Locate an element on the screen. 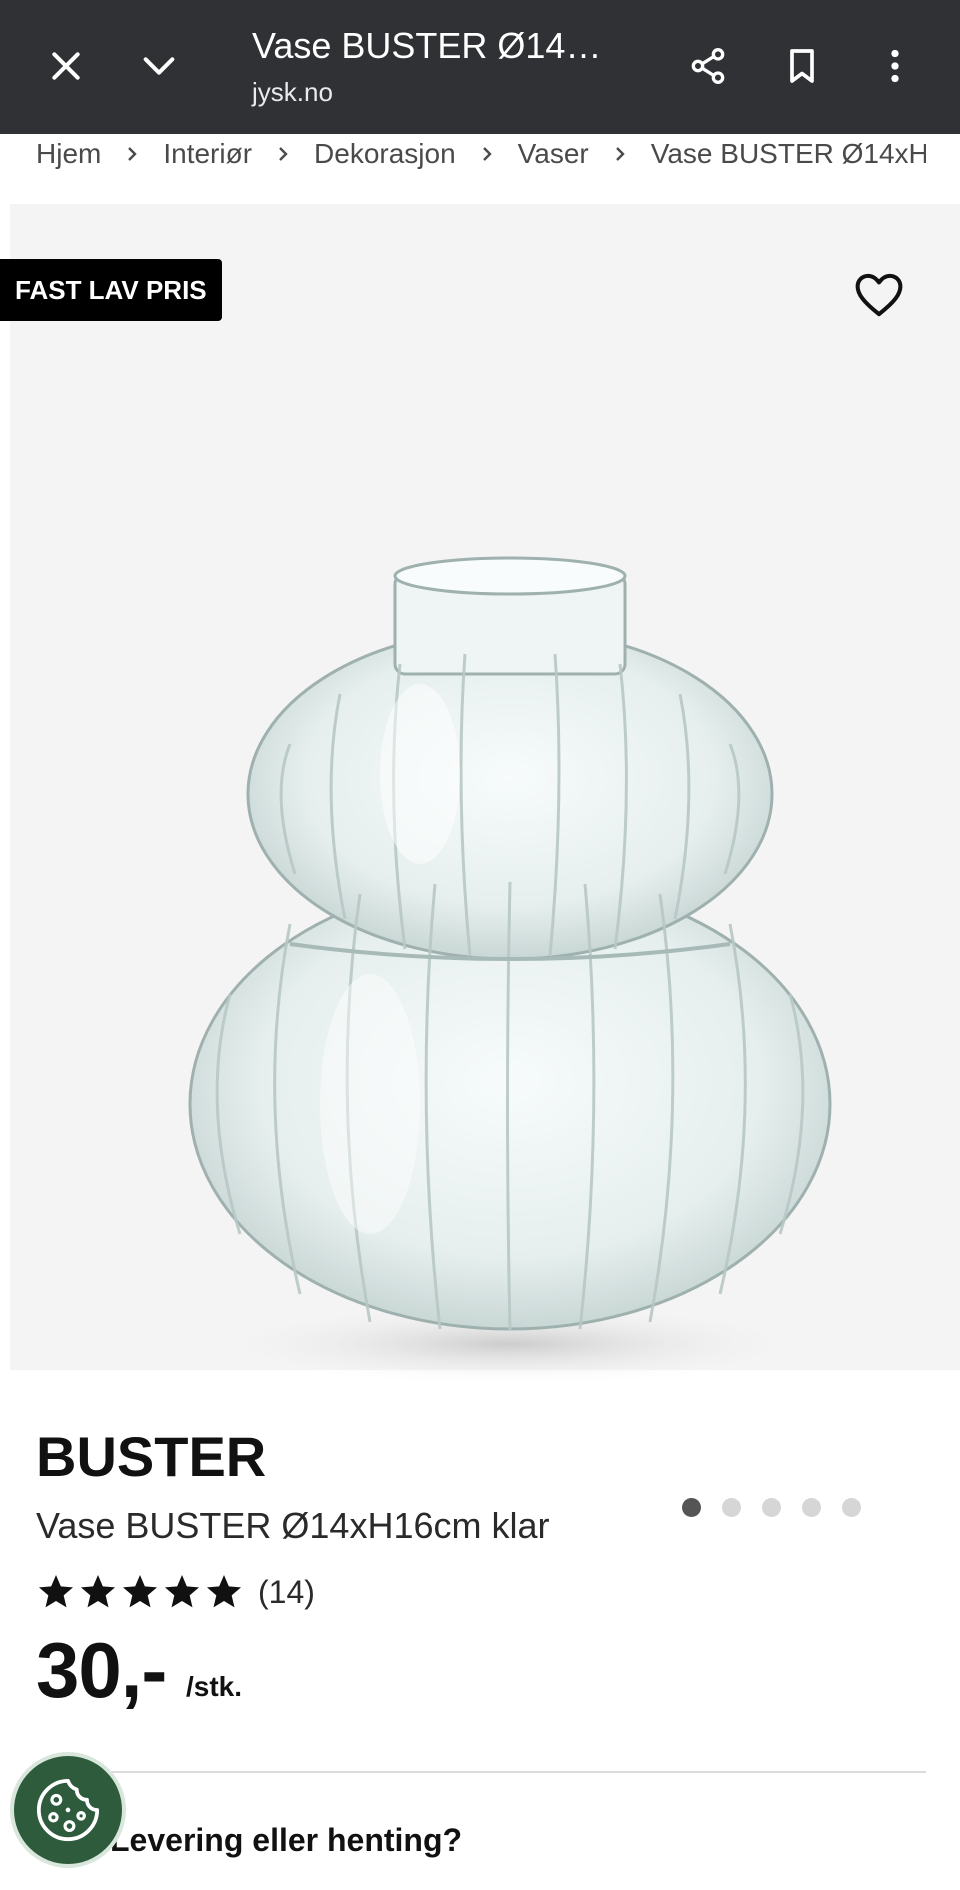 The image size is (960, 1890). share-button is located at coordinates (708, 66).